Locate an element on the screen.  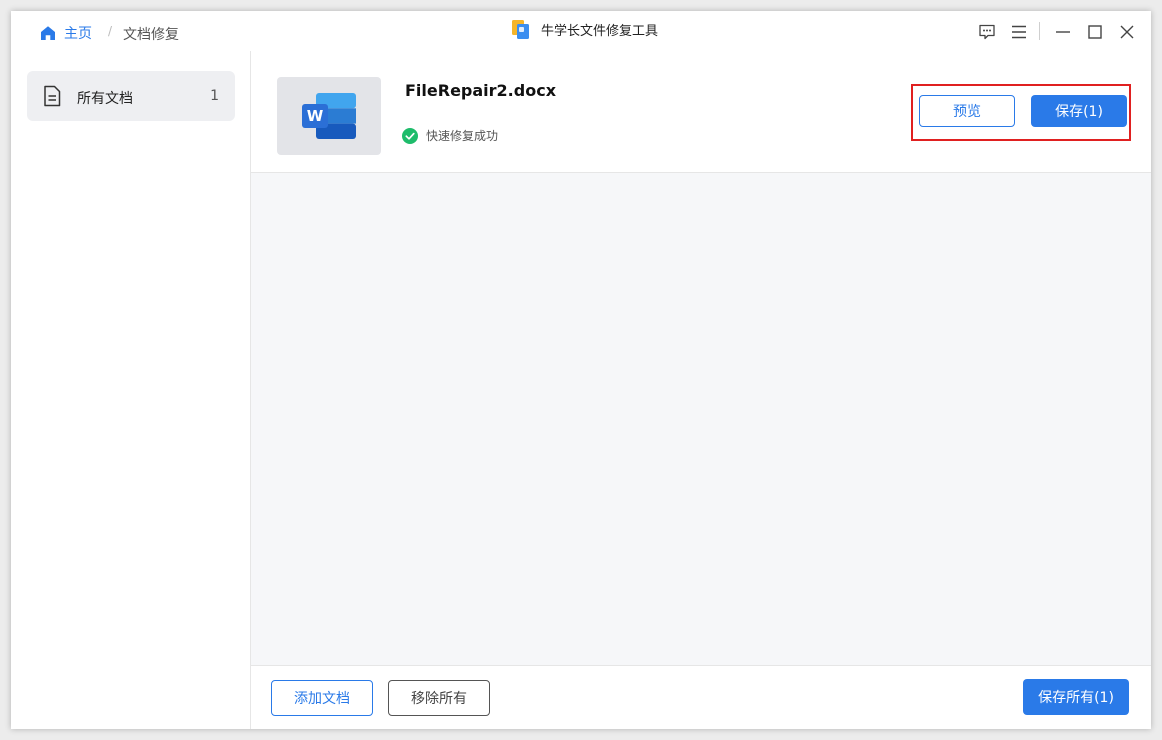
breadcrumb-home-label: 主页 is located at coordinates (78, 34).